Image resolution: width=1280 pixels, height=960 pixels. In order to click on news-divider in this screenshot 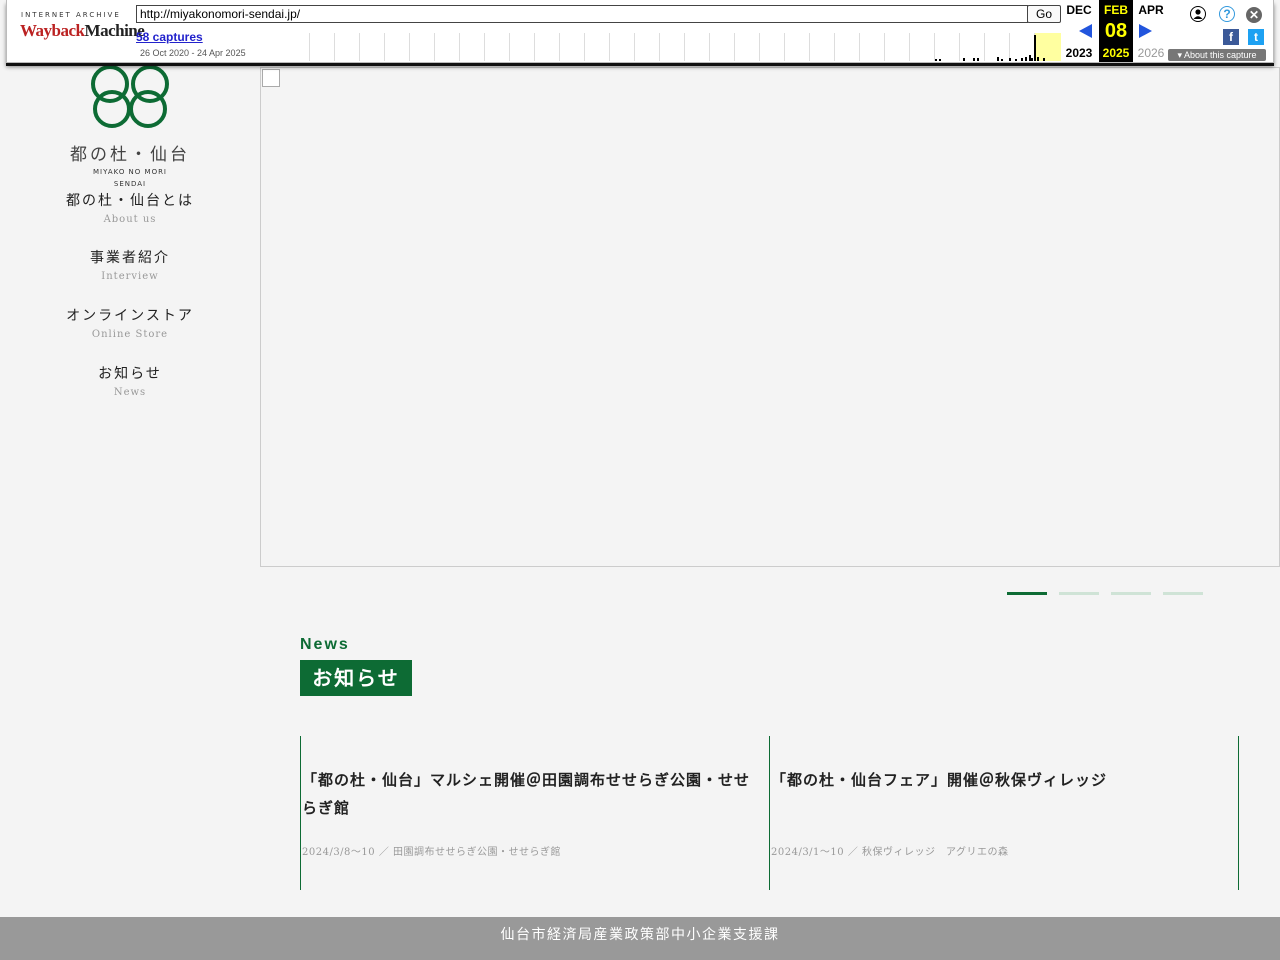, I will do `click(1238, 813)`.